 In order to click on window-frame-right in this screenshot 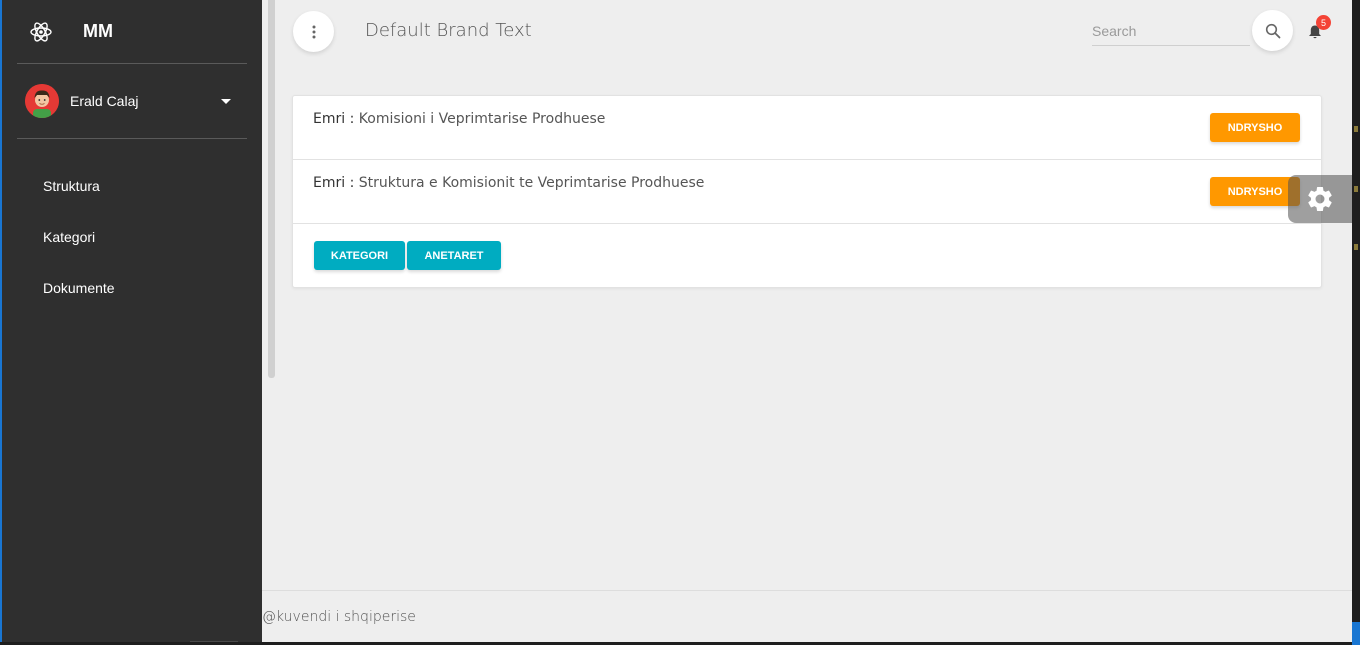, I will do `click(1356, 321)`.